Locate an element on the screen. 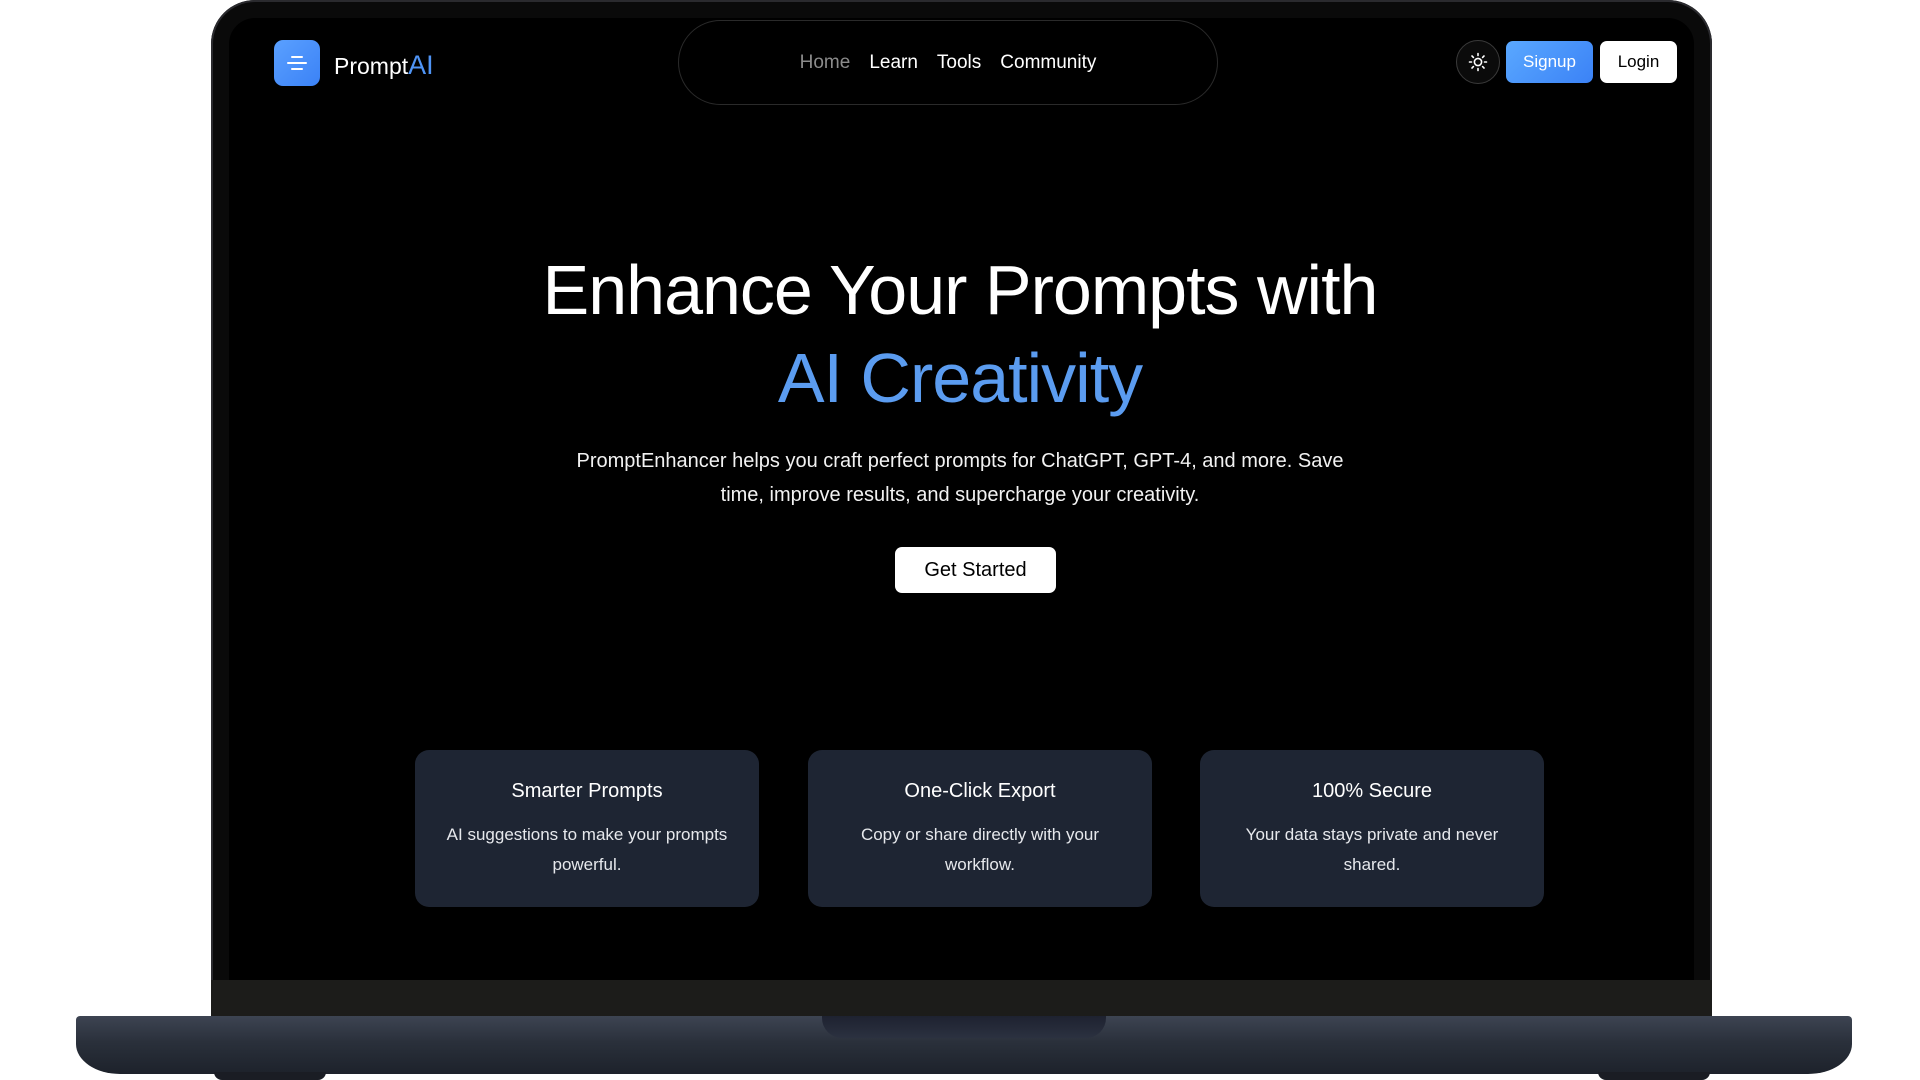 The height and width of the screenshot is (1080, 1920). hero-title-accent: AI Creativity is located at coordinates (960, 378).